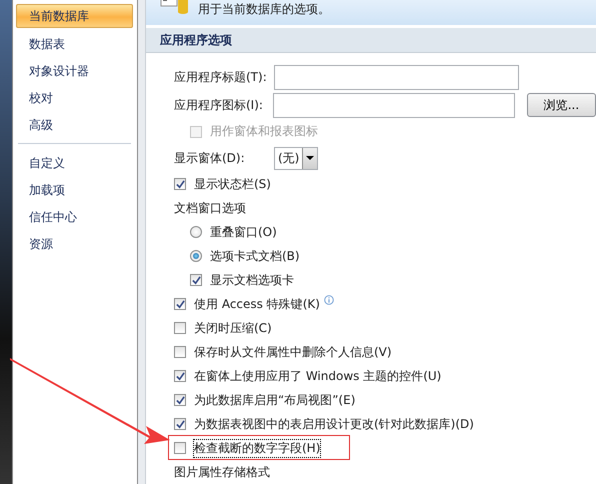  Describe the element at coordinates (210, 158) in the screenshot. I see `field-label: 显示窗体(D):` at that location.